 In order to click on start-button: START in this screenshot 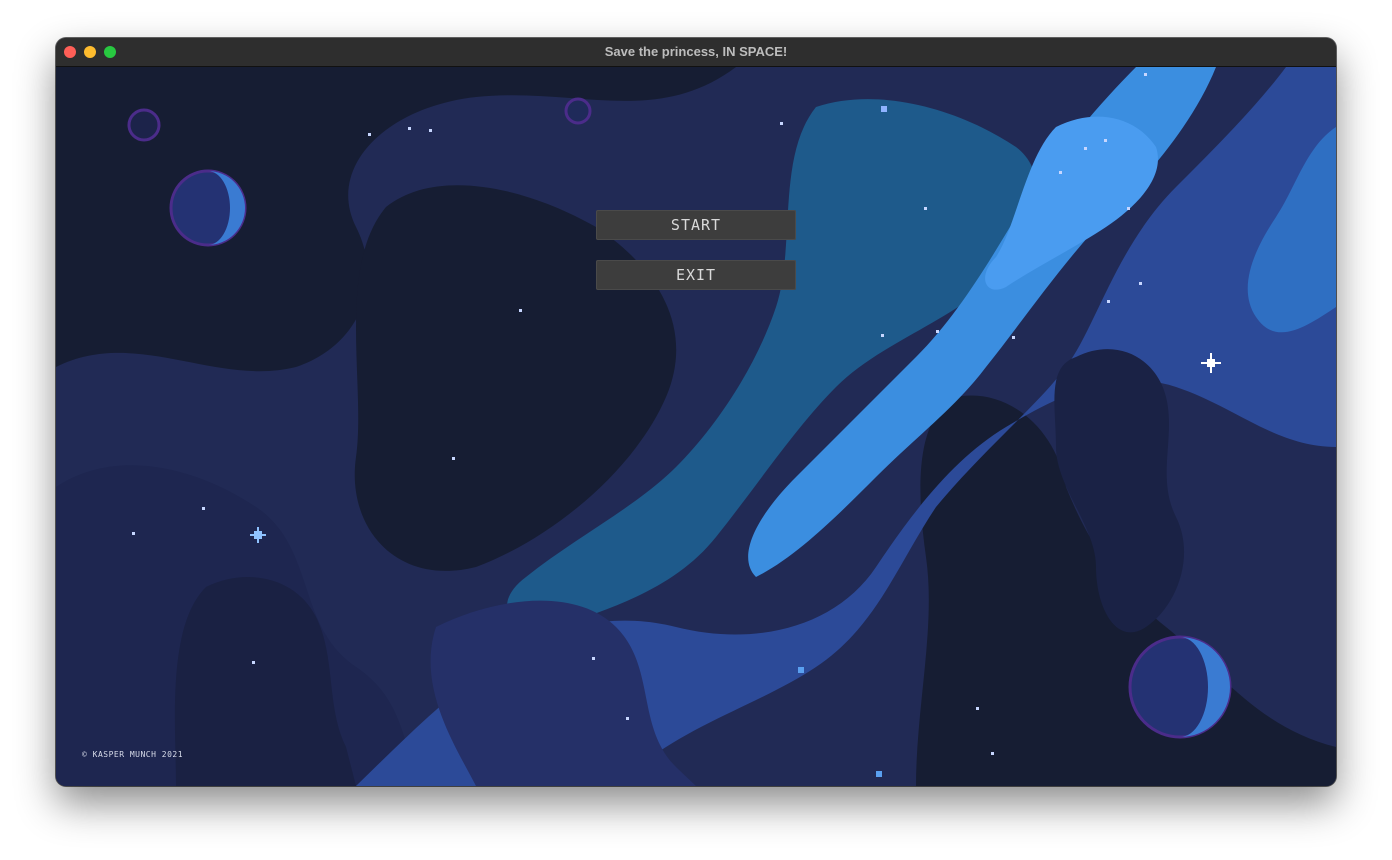, I will do `click(696, 225)`.